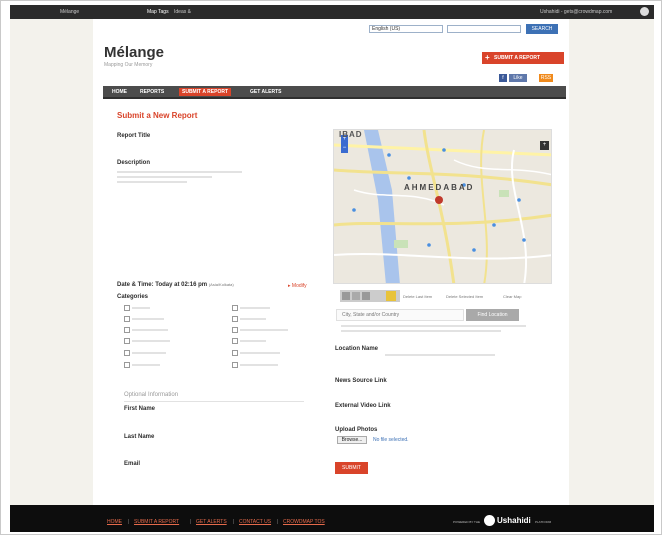  I want to click on upload-photos-label: Upload Photos, so click(356, 430).